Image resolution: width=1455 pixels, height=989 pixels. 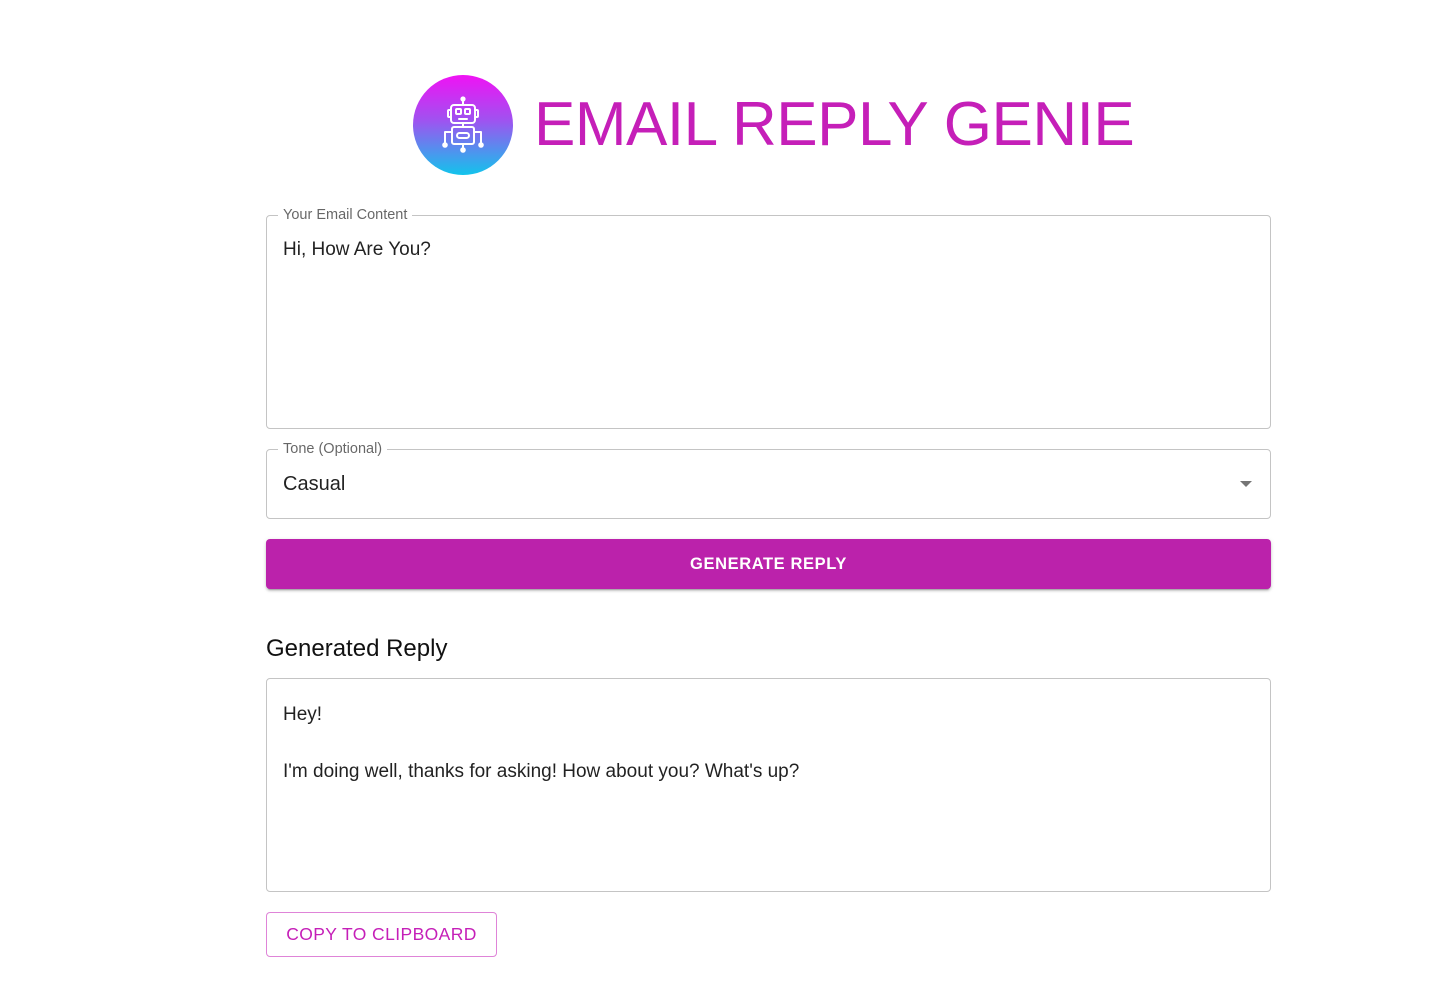 I want to click on generated-reply-heading: Generated Reply, so click(x=357, y=648).